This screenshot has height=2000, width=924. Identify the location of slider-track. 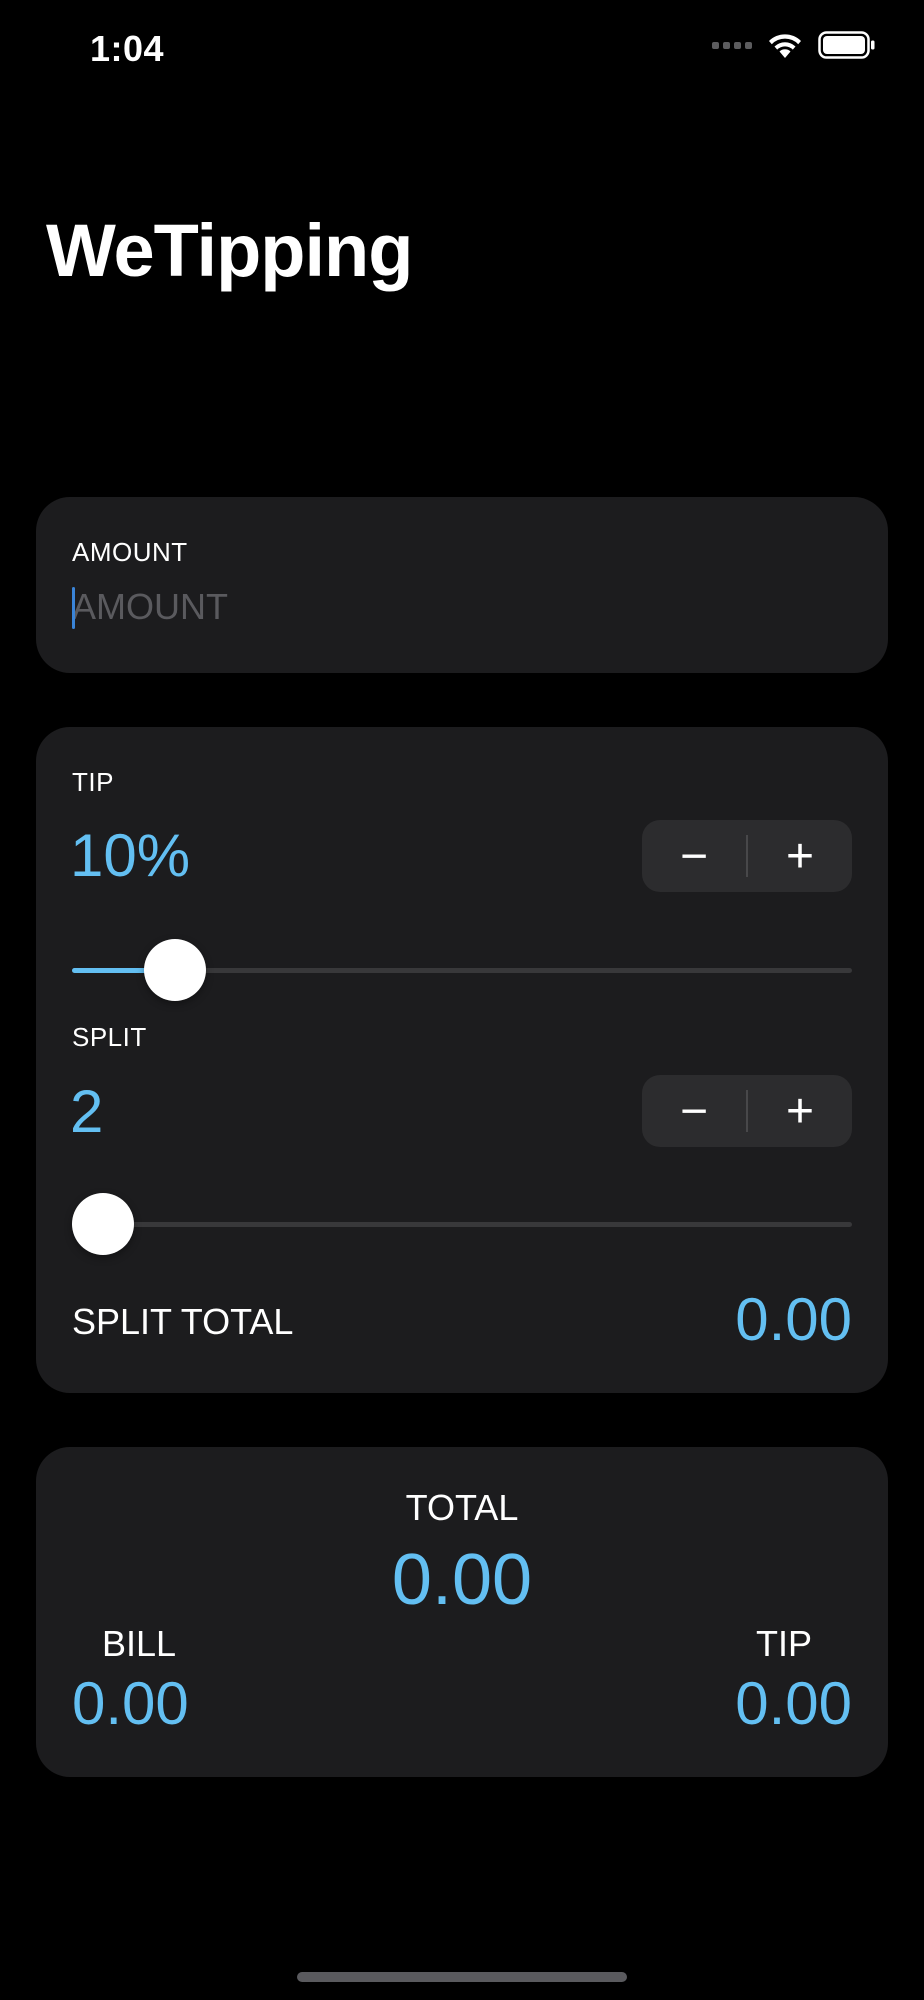
(462, 1224).